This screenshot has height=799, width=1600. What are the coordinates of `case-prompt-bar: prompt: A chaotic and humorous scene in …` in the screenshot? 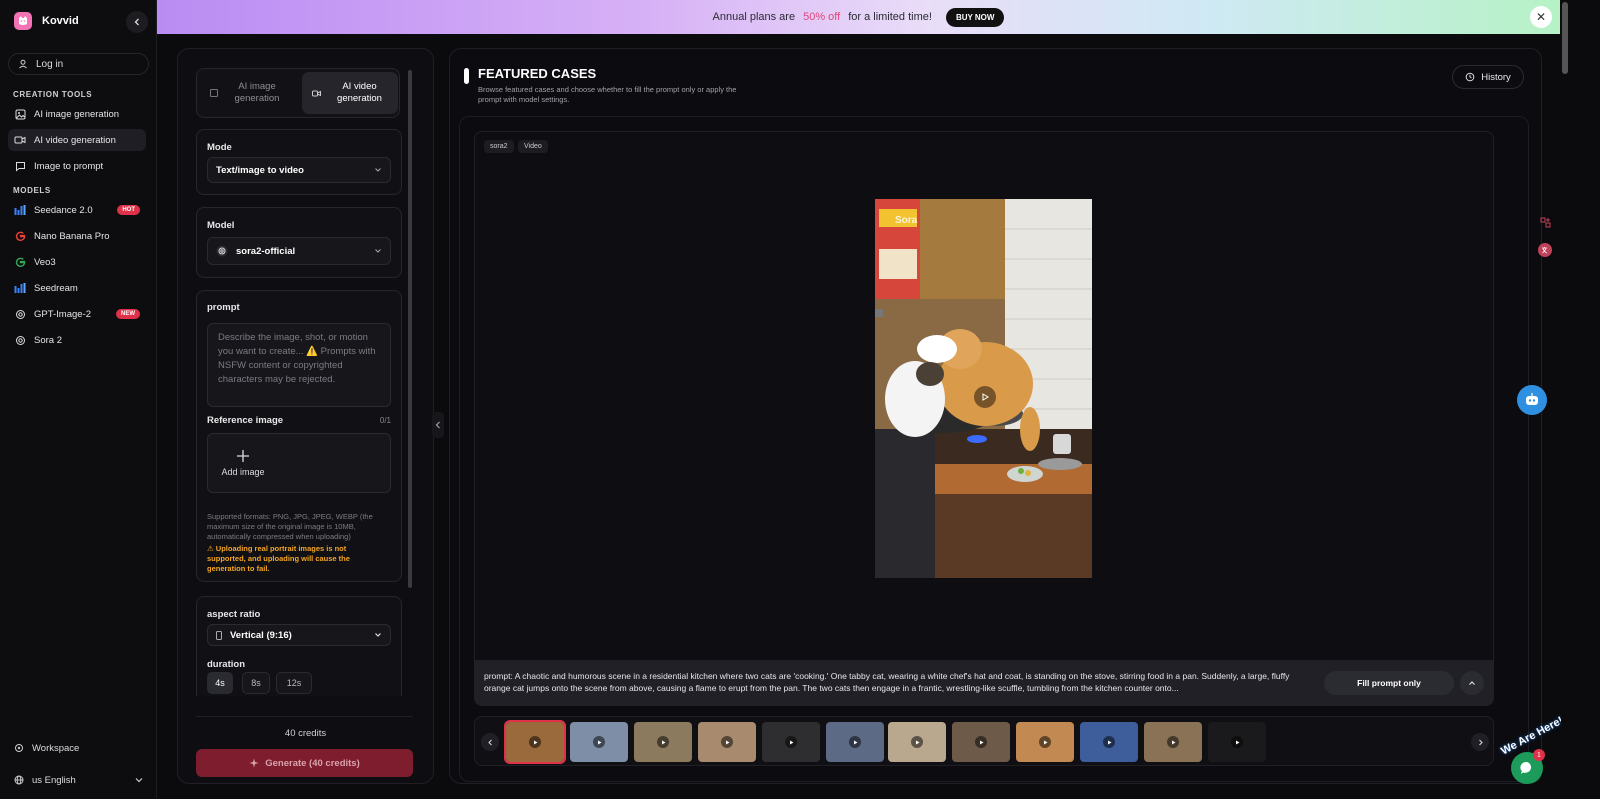 It's located at (984, 683).